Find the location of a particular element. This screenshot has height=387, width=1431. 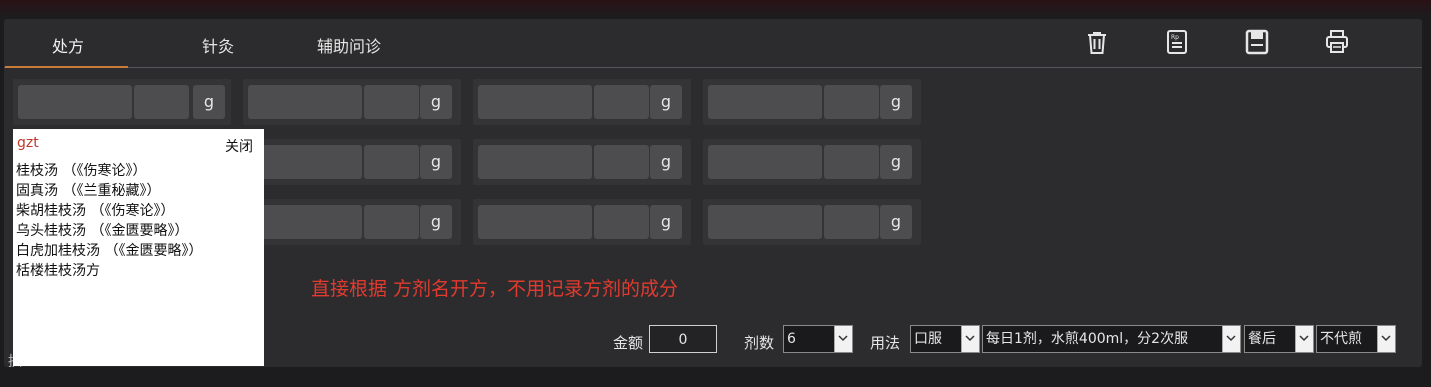

tab-prescription: 处方 is located at coordinates (68, 45).